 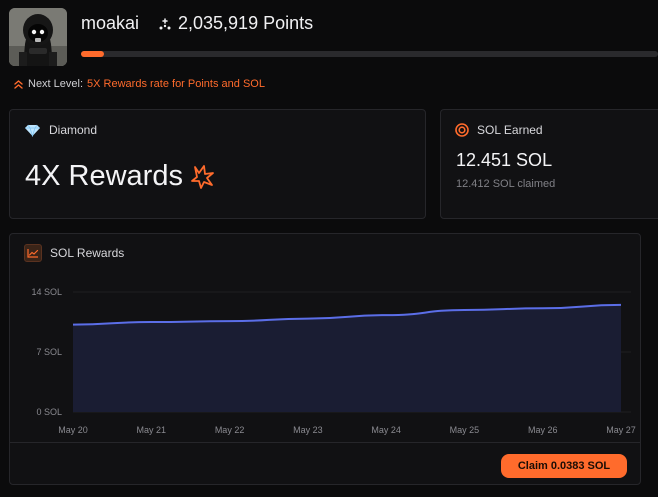 What do you see at coordinates (369, 54) in the screenshot?
I see `level-progress-bar` at bounding box center [369, 54].